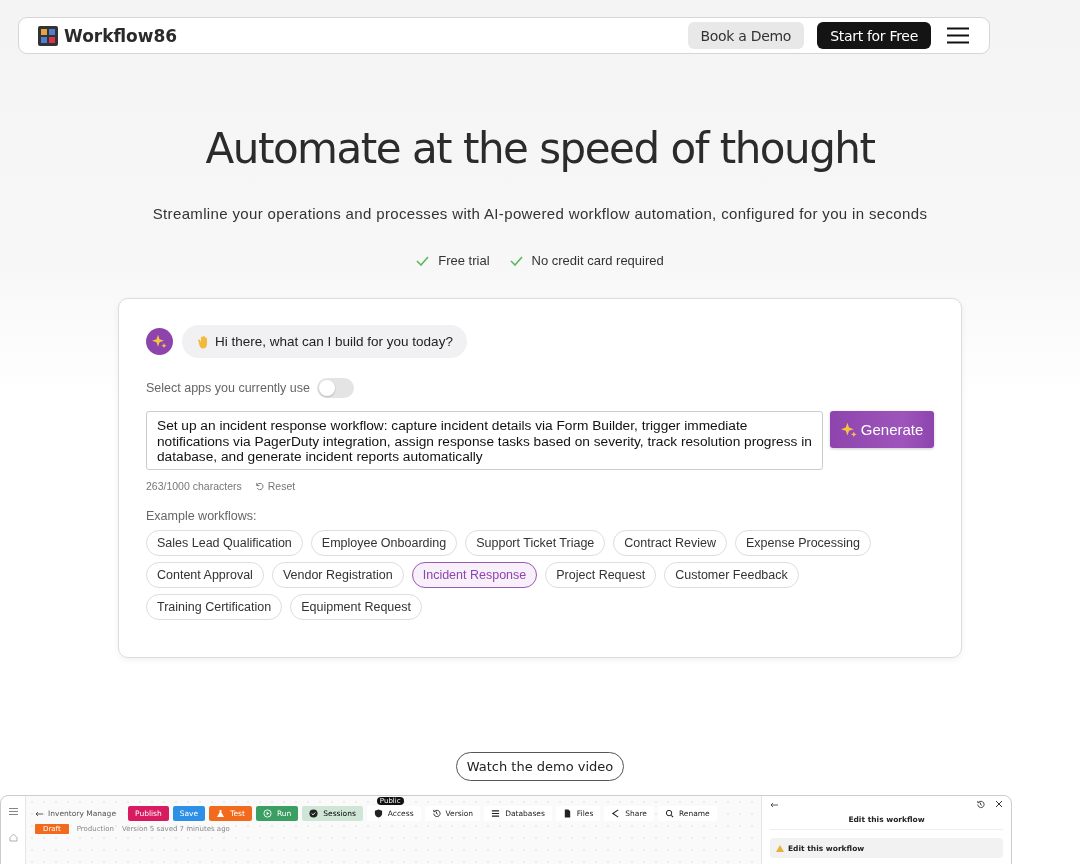 The width and height of the screenshot is (1080, 864). What do you see at coordinates (228, 388) in the screenshot?
I see `toggle-label: Select apps you currently use` at bounding box center [228, 388].